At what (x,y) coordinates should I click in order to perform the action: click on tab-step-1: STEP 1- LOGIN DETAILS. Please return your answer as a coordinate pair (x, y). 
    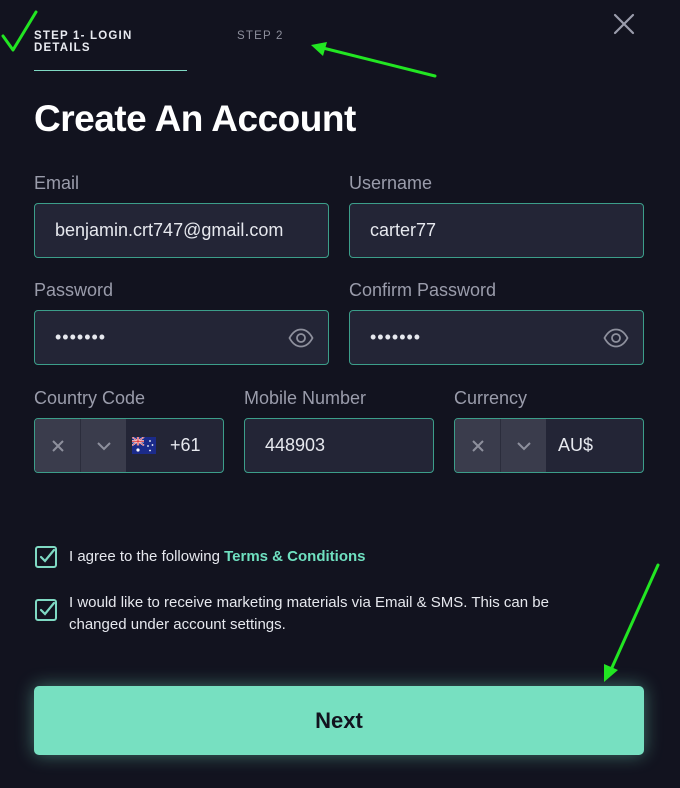
    Looking at the image, I should click on (110, 50).